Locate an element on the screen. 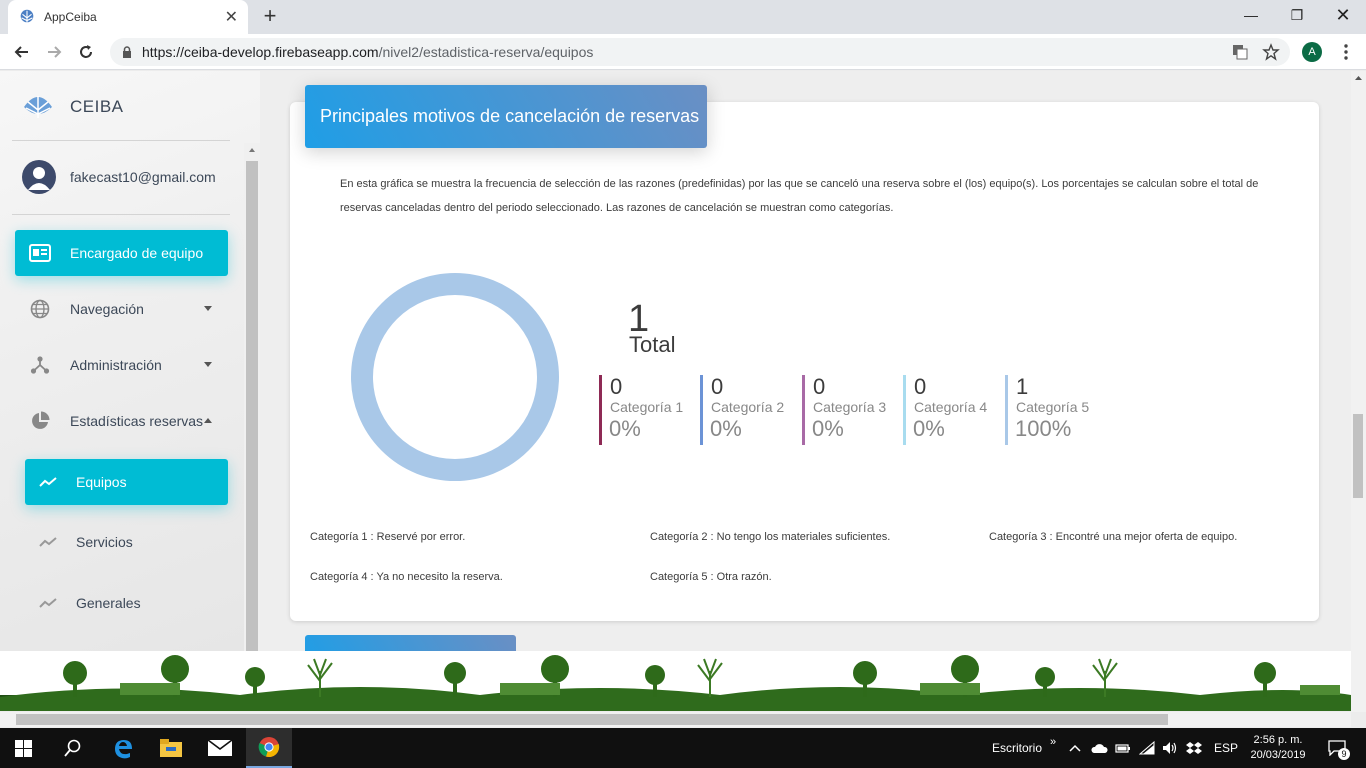 The height and width of the screenshot is (768, 1366). back-button is located at coordinates (22, 52).